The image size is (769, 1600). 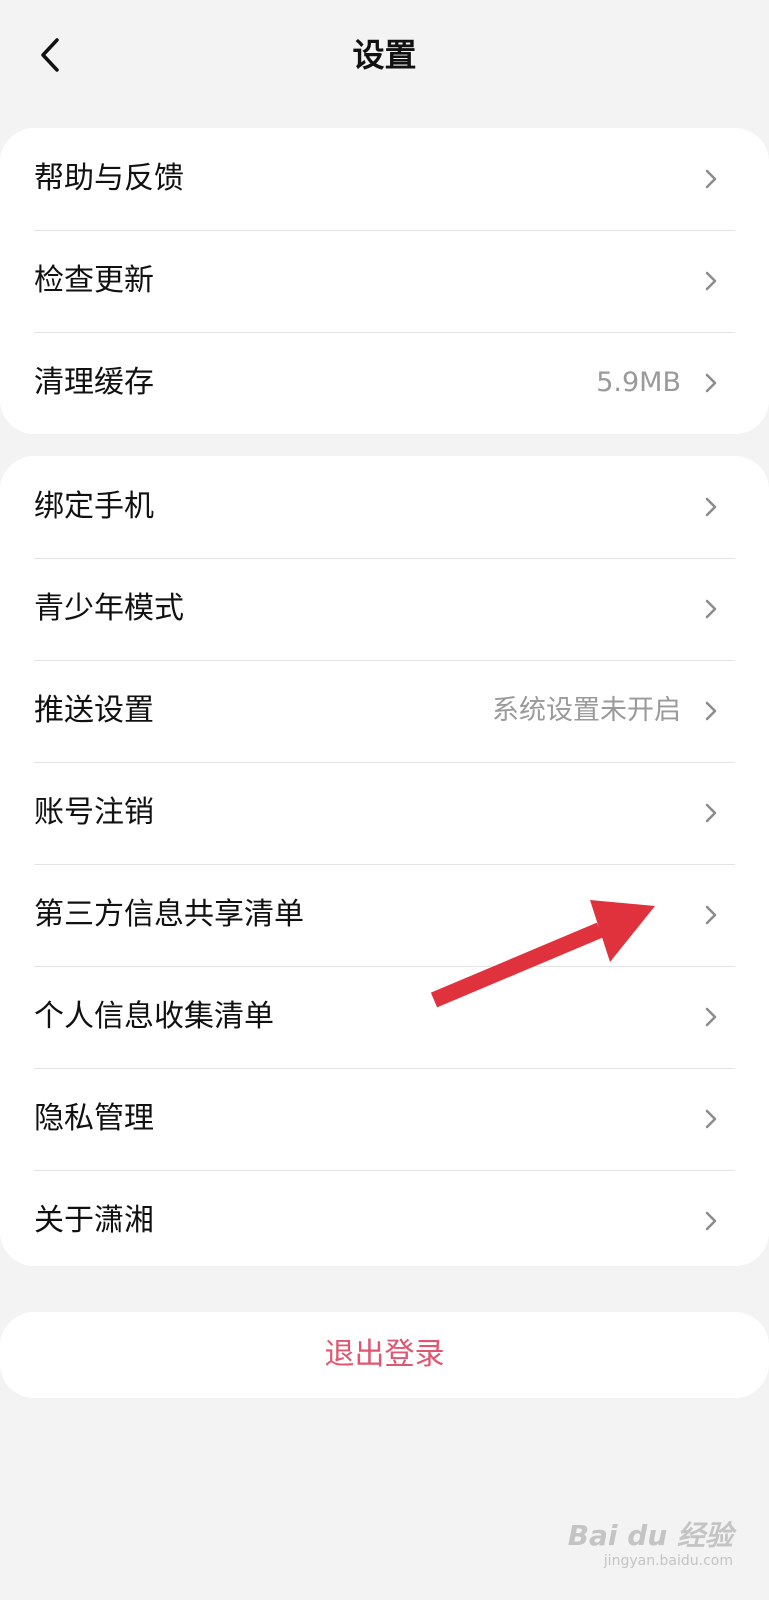 What do you see at coordinates (384, 609) in the screenshot?
I see `settings-row-teen-mode: 青少年模式` at bounding box center [384, 609].